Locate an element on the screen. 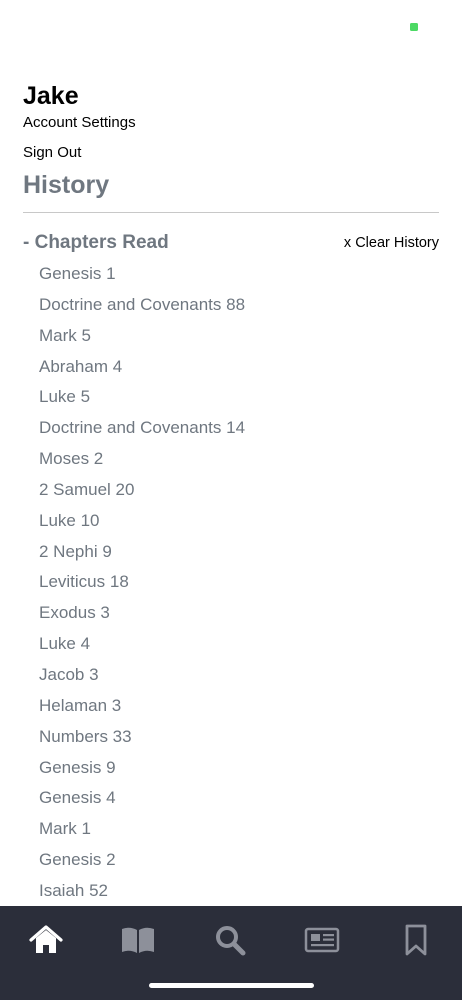  chapter-item: Genesis 4 is located at coordinates (239, 798).